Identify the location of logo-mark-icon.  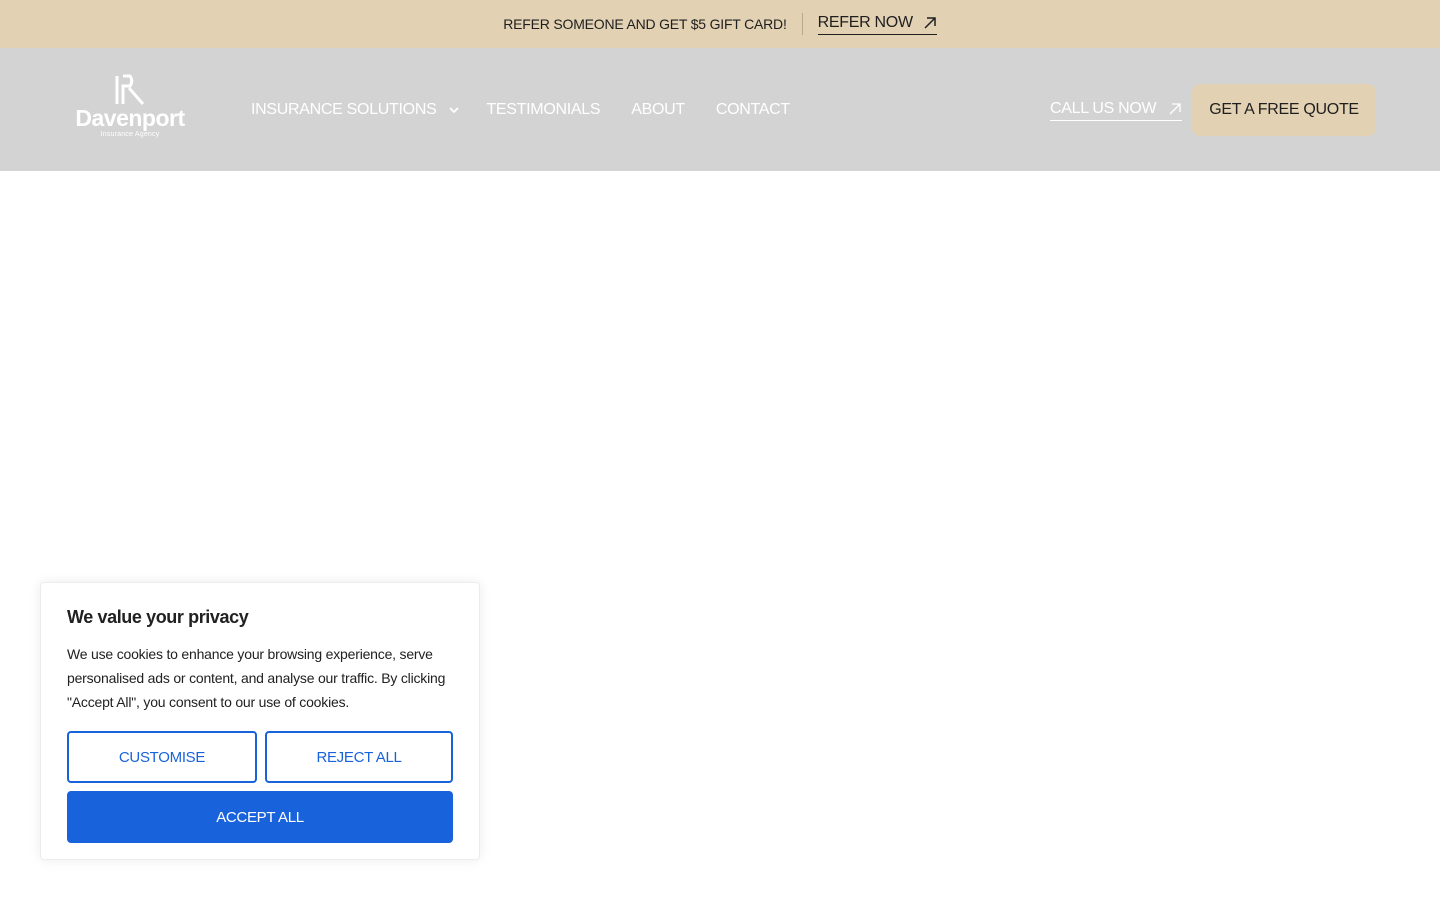
(130, 89).